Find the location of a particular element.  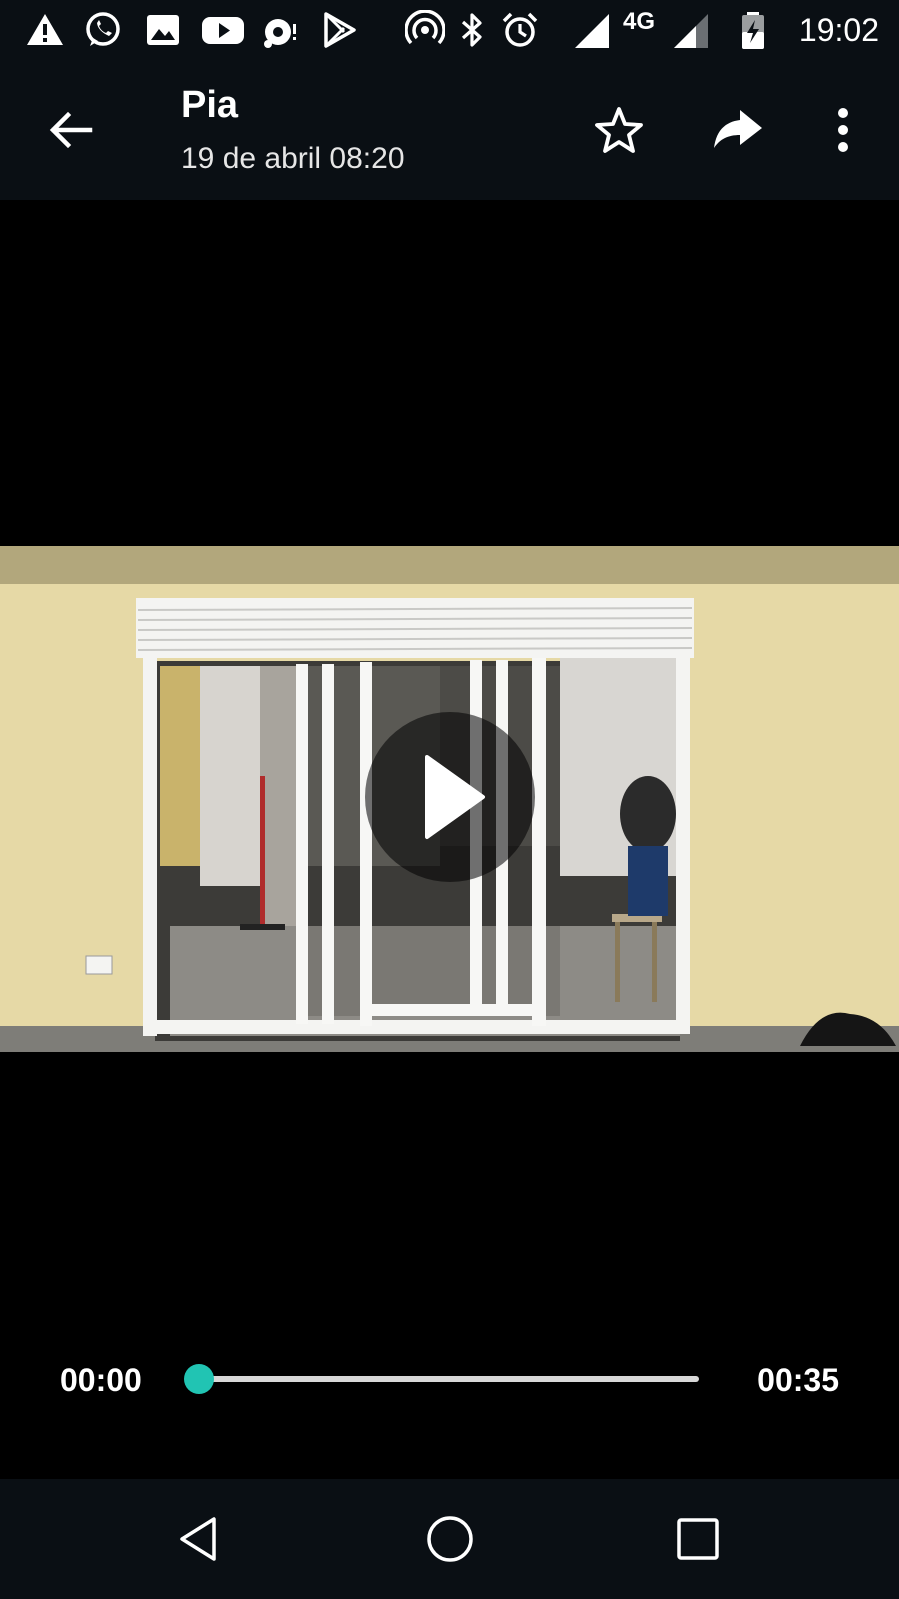

youtube-icon is located at coordinates (223, 30).